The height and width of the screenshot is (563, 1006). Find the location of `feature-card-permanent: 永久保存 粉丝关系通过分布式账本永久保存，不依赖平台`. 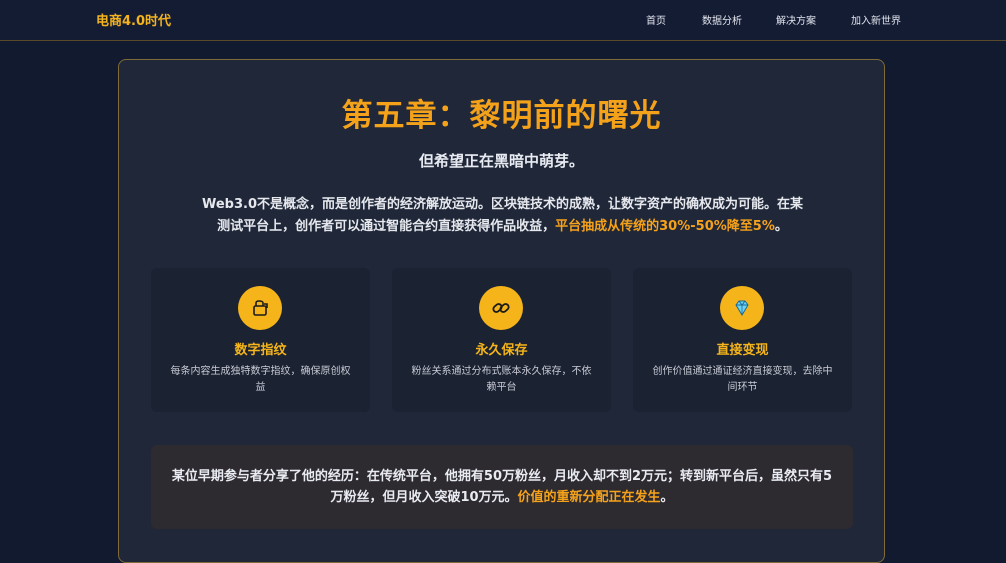

feature-card-permanent: 永久保存 粉丝关系通过分布式账本永久保存，不依赖平台 is located at coordinates (501, 340).